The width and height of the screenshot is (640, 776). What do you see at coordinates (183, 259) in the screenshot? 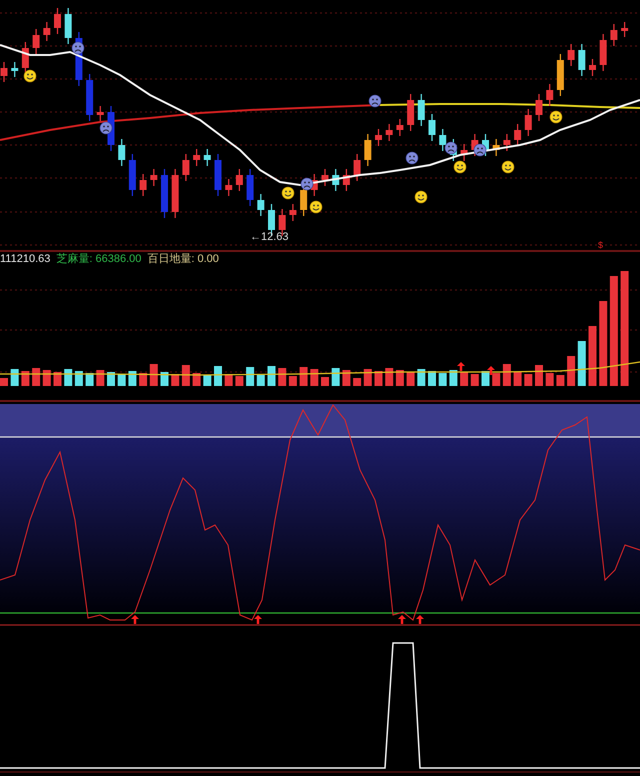
I see `indicator-value: 百日地量: 0.00` at bounding box center [183, 259].